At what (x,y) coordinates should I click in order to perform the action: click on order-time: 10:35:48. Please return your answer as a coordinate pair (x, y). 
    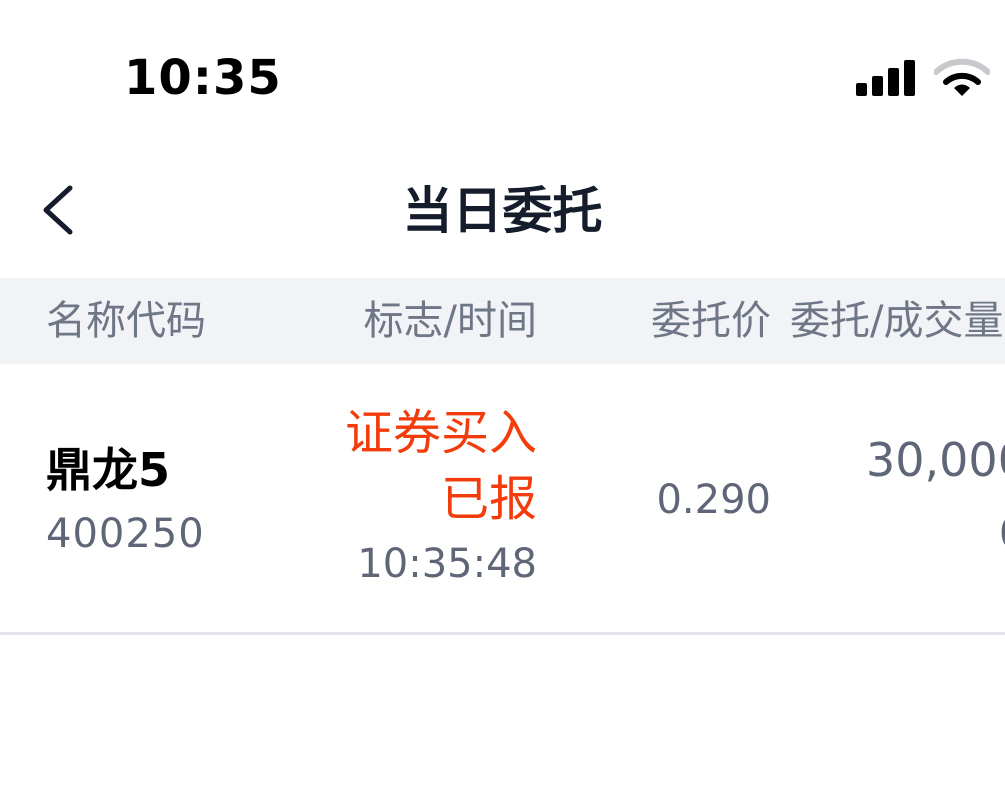
    Looking at the image, I should click on (447, 564).